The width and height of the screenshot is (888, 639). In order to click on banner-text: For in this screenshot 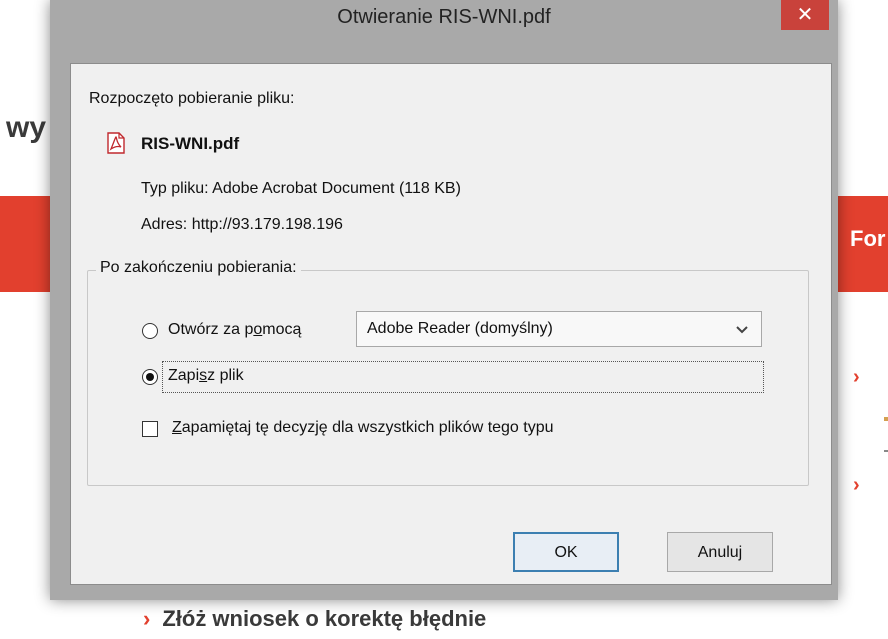, I will do `click(868, 238)`.